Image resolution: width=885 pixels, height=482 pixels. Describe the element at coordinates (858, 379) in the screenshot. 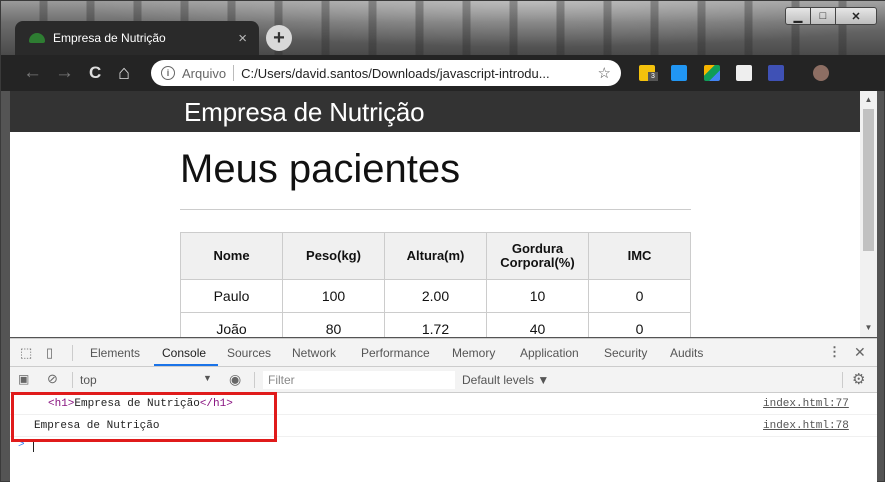

I see `gear-icon: ⚙` at that location.